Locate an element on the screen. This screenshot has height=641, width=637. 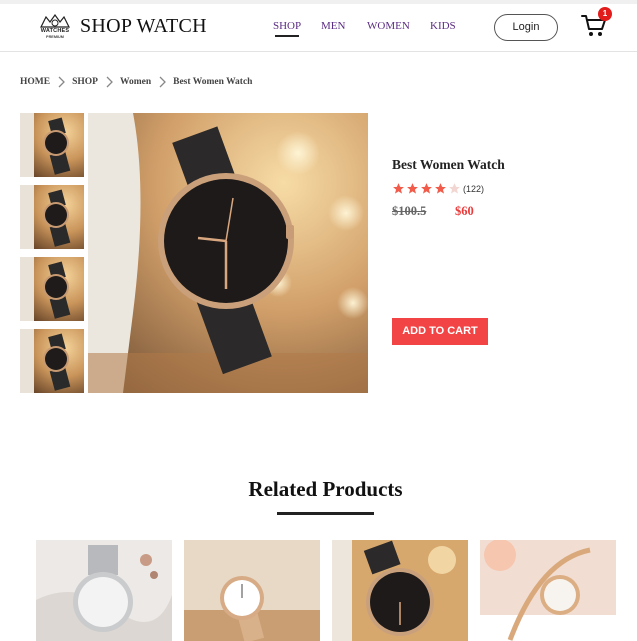
breadcrumb: HOME SHOP Women Best Women Watch is located at coordinates (136, 82).